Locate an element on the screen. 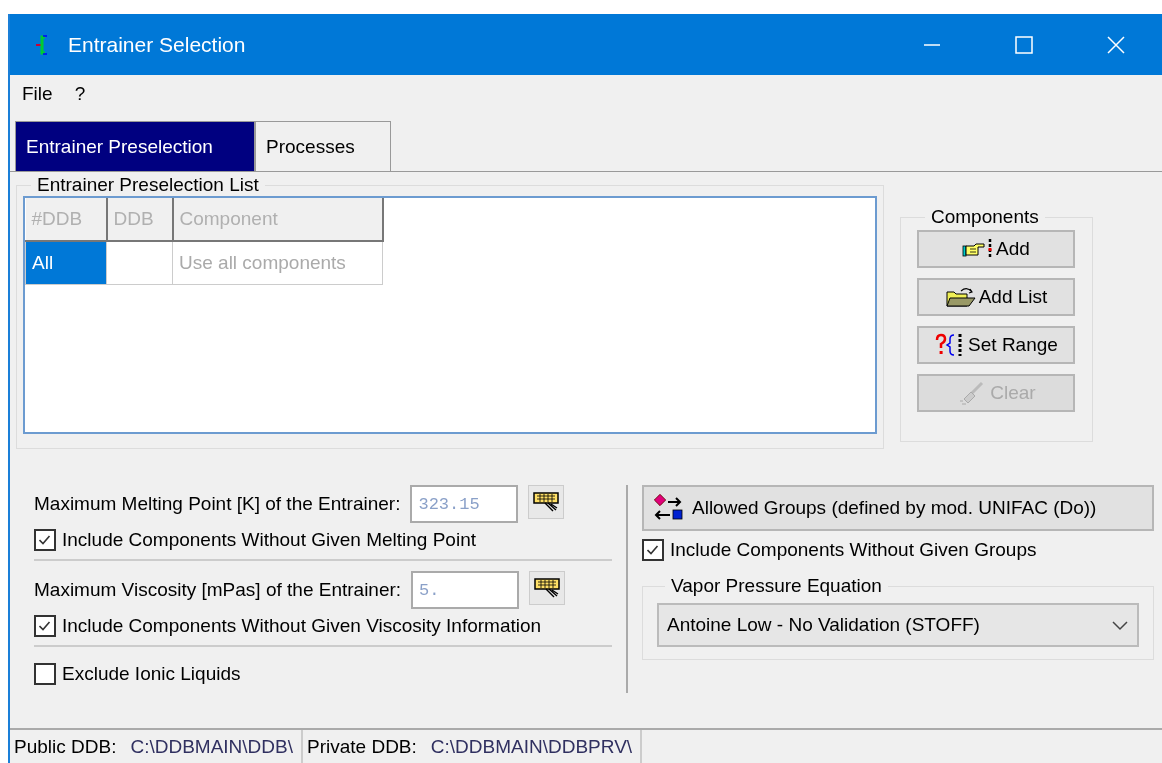  group-title: Vapor Pressure Equation is located at coordinates (776, 586).